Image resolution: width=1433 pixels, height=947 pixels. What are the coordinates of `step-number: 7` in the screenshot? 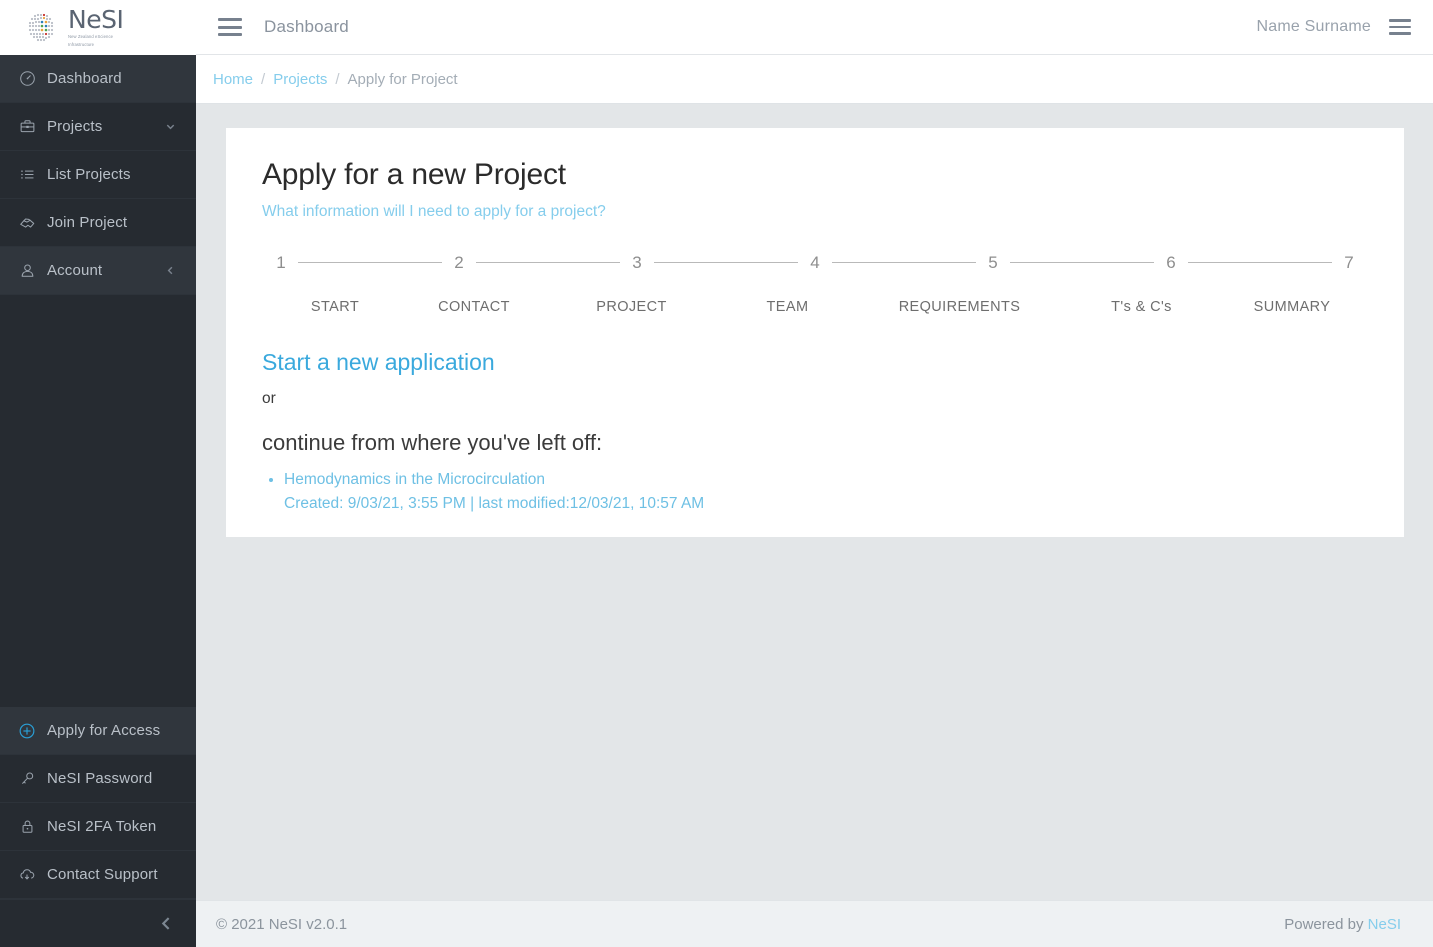 It's located at (1349, 263).